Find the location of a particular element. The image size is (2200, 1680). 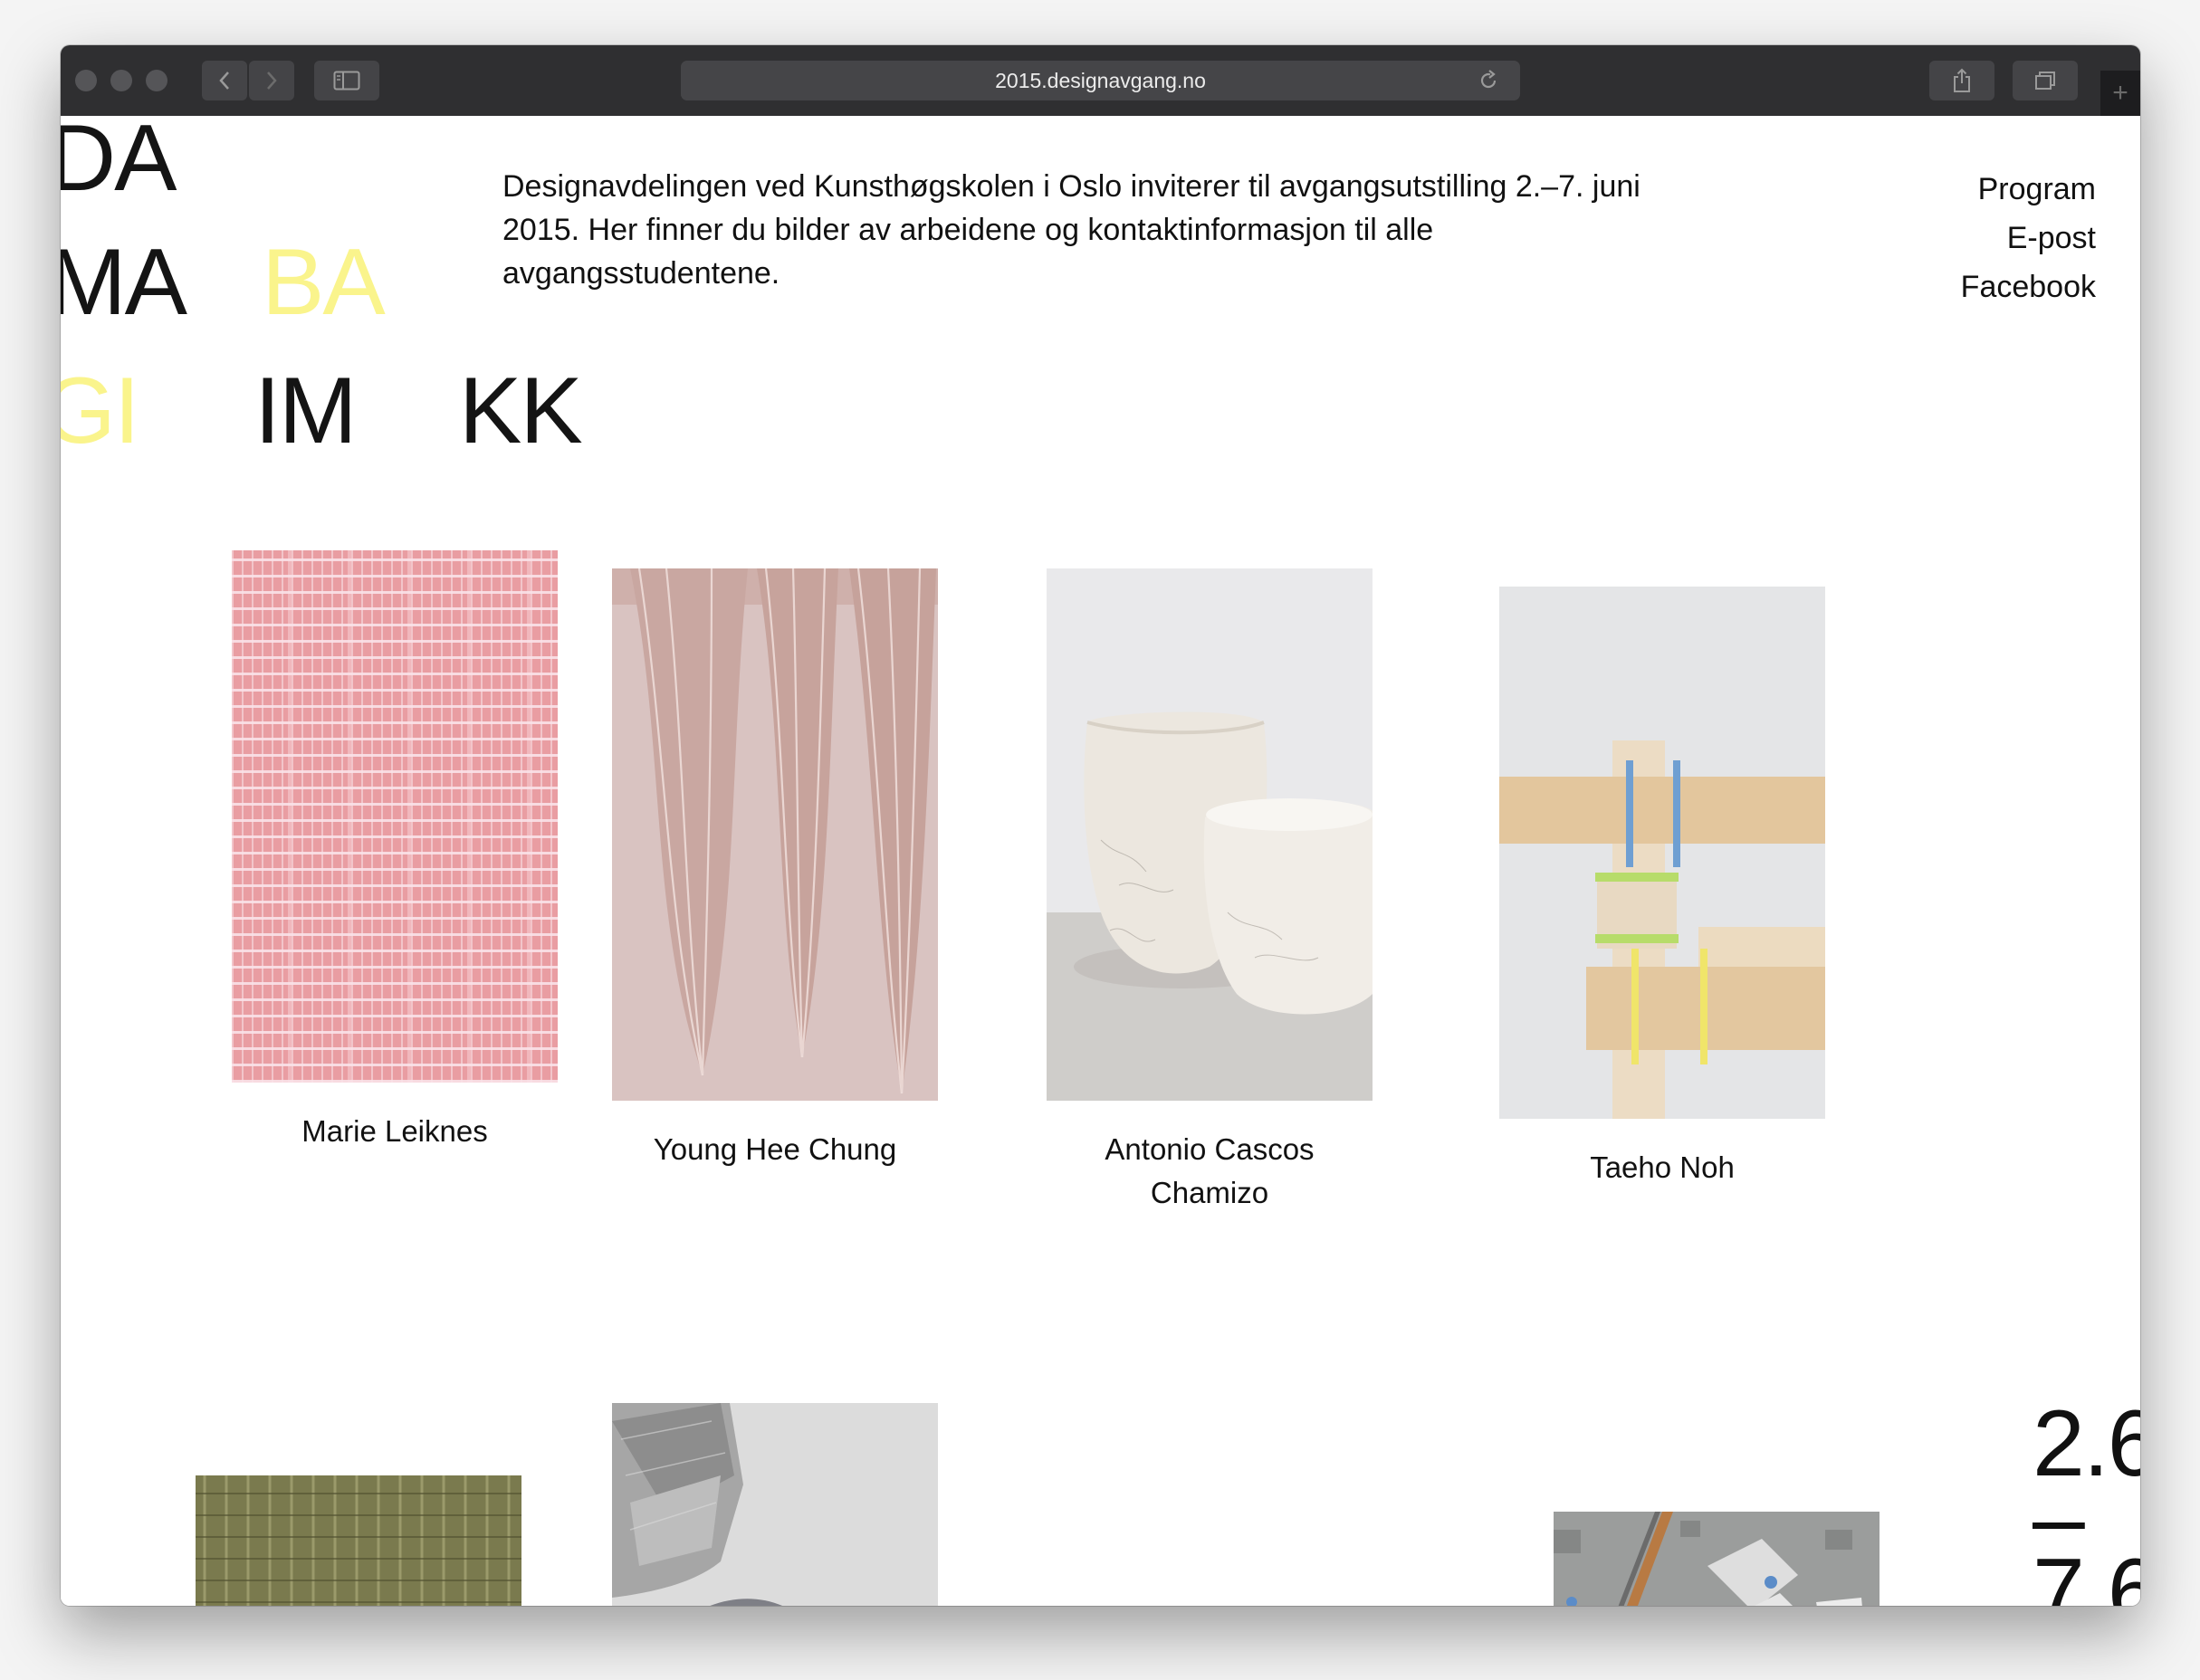

date-start: 2.6 is located at coordinates (2086, 1443).